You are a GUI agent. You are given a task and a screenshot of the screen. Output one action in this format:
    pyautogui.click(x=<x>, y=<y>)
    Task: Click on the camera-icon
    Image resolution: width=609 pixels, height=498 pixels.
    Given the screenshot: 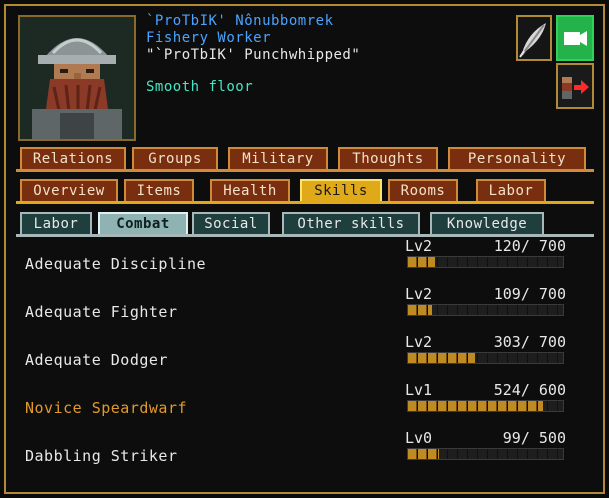 What is the action you would take?
    pyautogui.click(x=575, y=38)
    